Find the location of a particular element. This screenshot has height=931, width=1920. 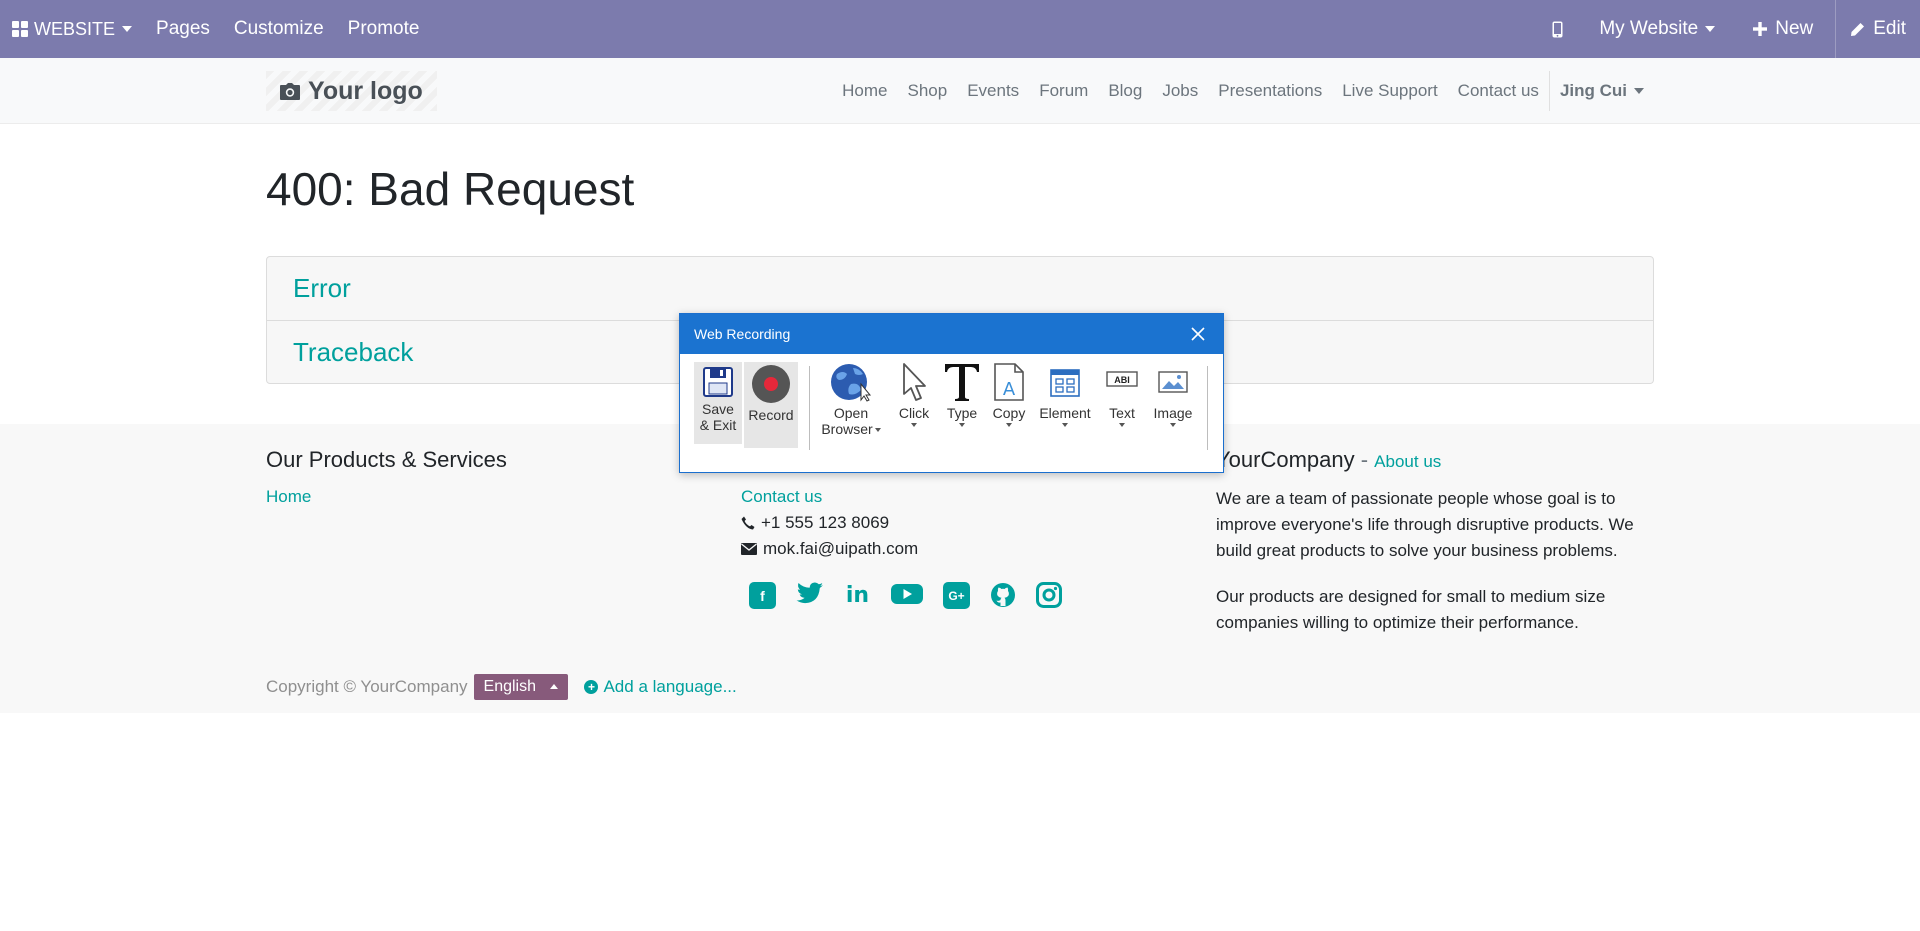

click-label: Click is located at coordinates (914, 413).